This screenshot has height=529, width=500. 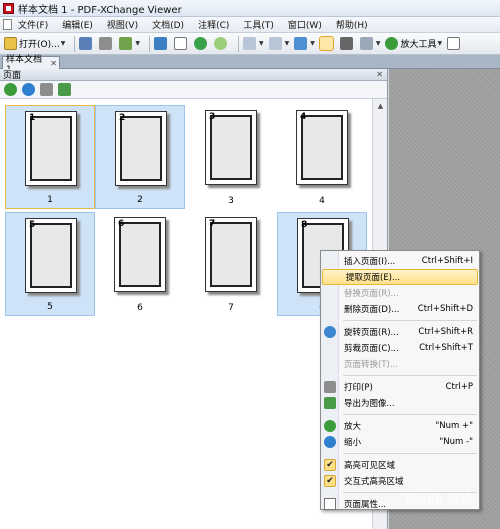 What do you see at coordinates (129, 44) in the screenshot?
I see `email-button: ▼` at bounding box center [129, 44].